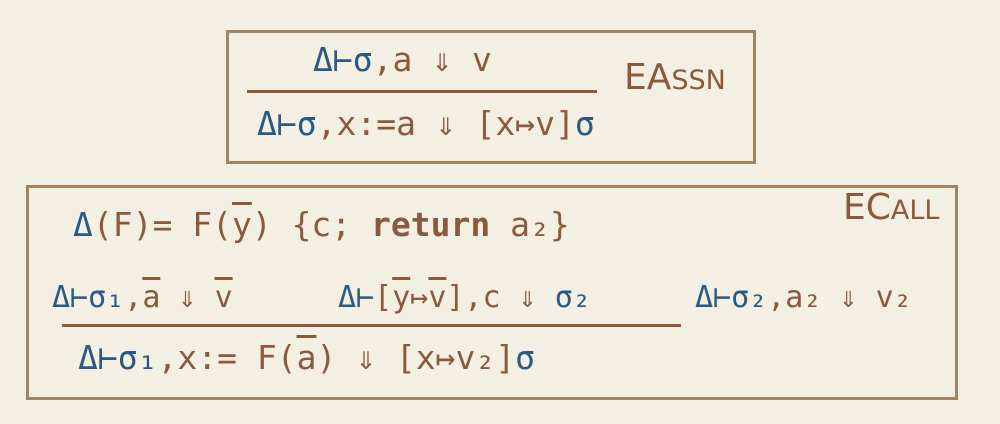 The image size is (1000, 424). What do you see at coordinates (371, 325) in the screenshot?
I see `ecall-inference-line` at bounding box center [371, 325].